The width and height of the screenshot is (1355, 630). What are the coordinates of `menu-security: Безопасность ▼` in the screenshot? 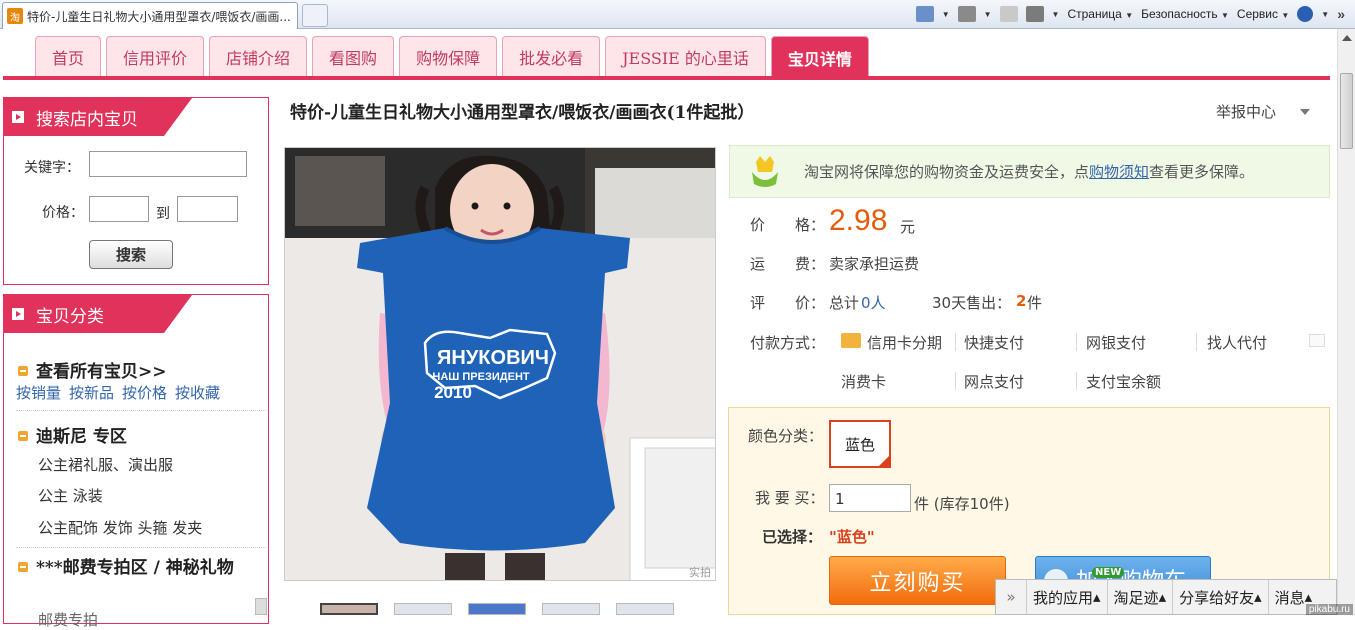 It's located at (1185, 14).